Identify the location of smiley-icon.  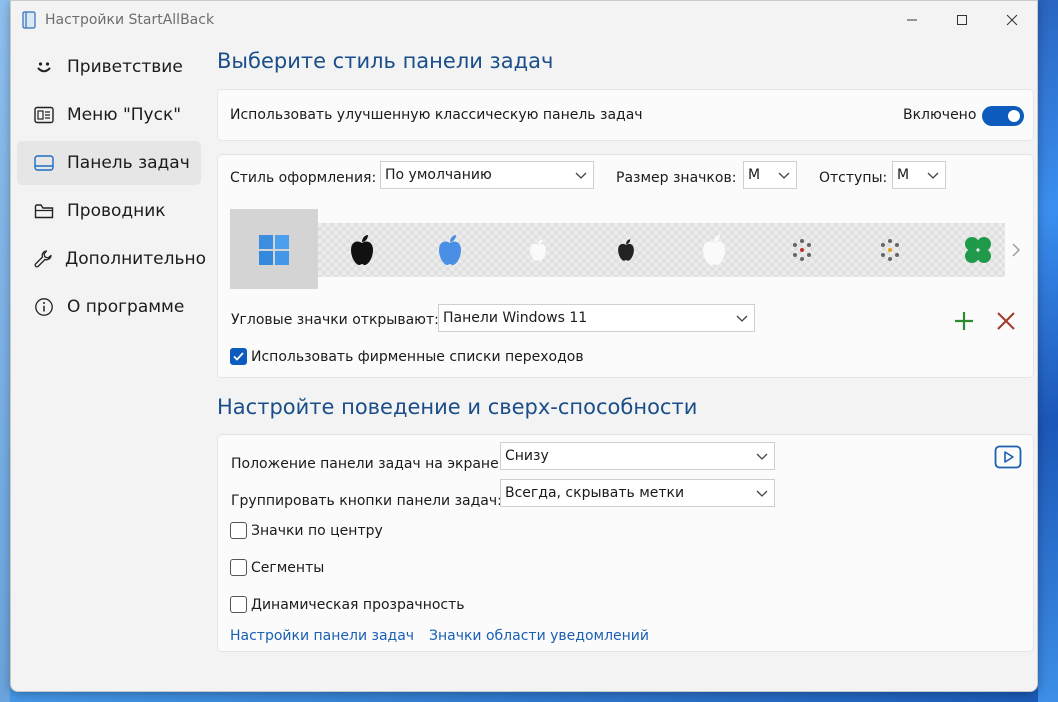
(44, 67).